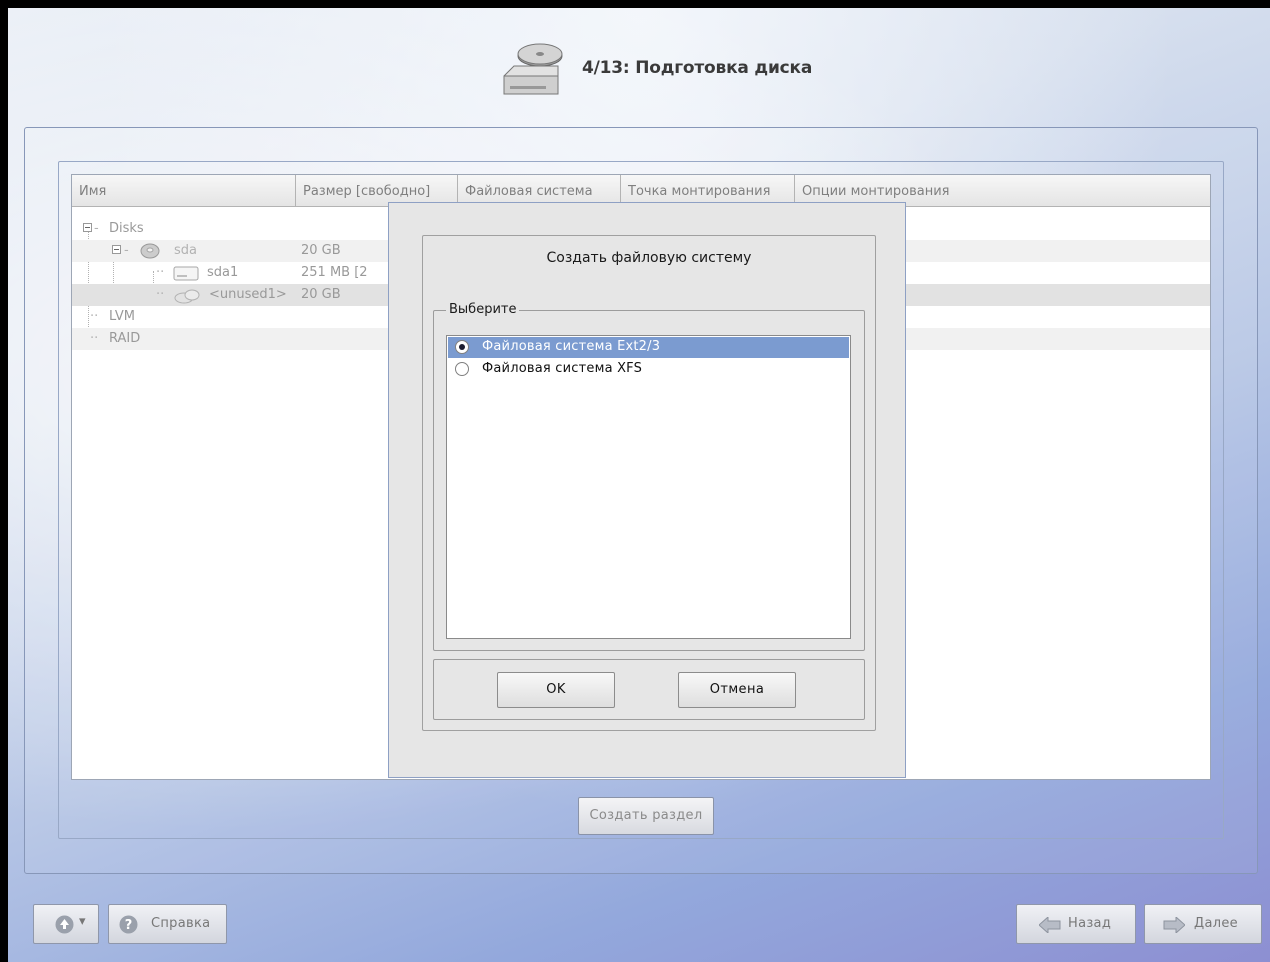  I want to click on back-label: Назад, so click(1090, 923).